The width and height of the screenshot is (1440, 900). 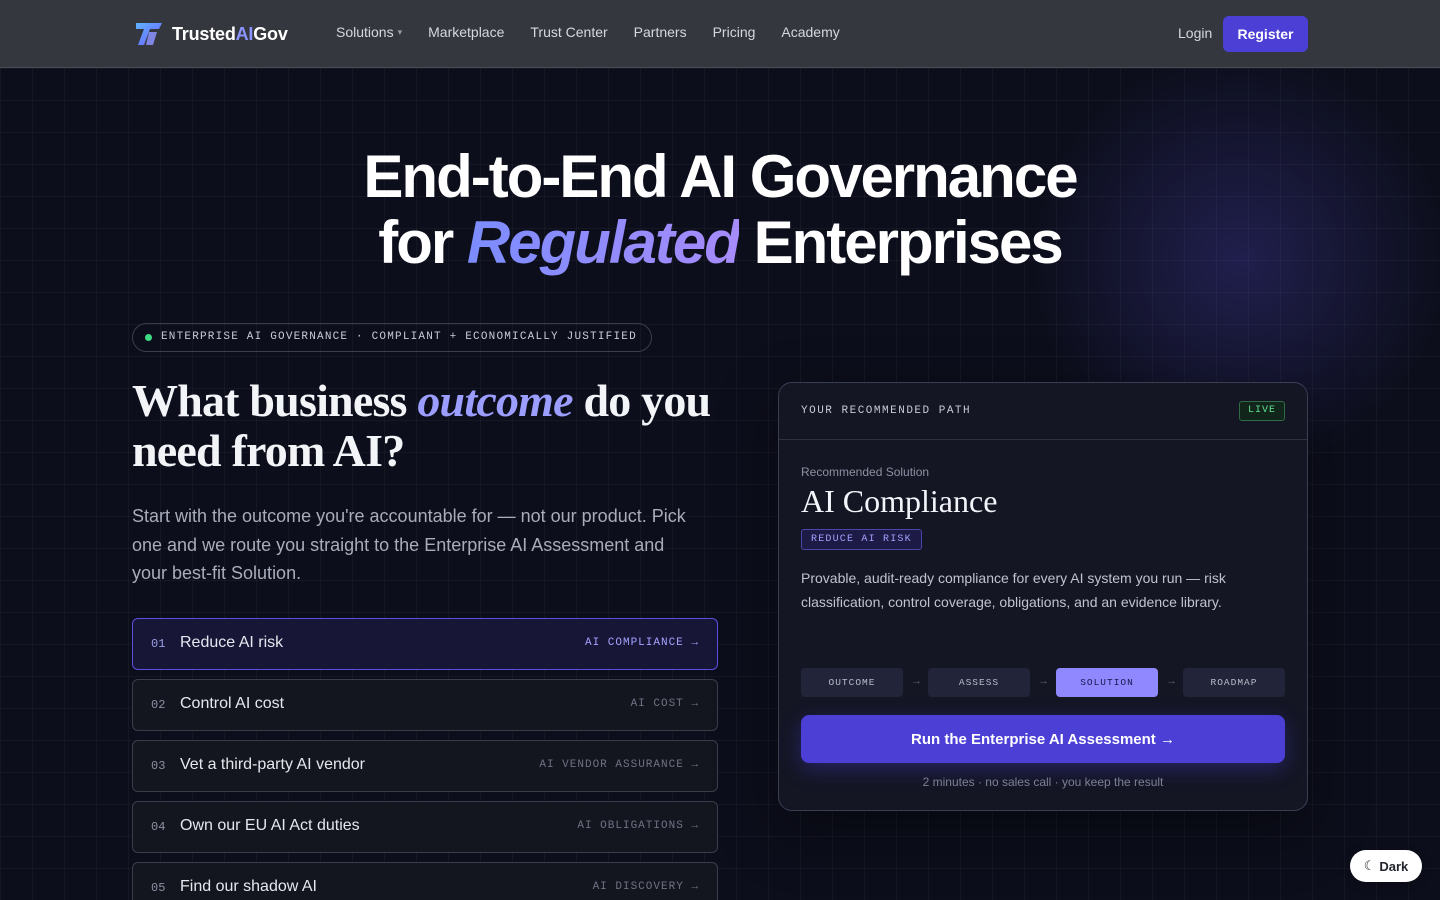 What do you see at coordinates (466, 32) in the screenshot?
I see `nav-marketplace: Marketplace` at bounding box center [466, 32].